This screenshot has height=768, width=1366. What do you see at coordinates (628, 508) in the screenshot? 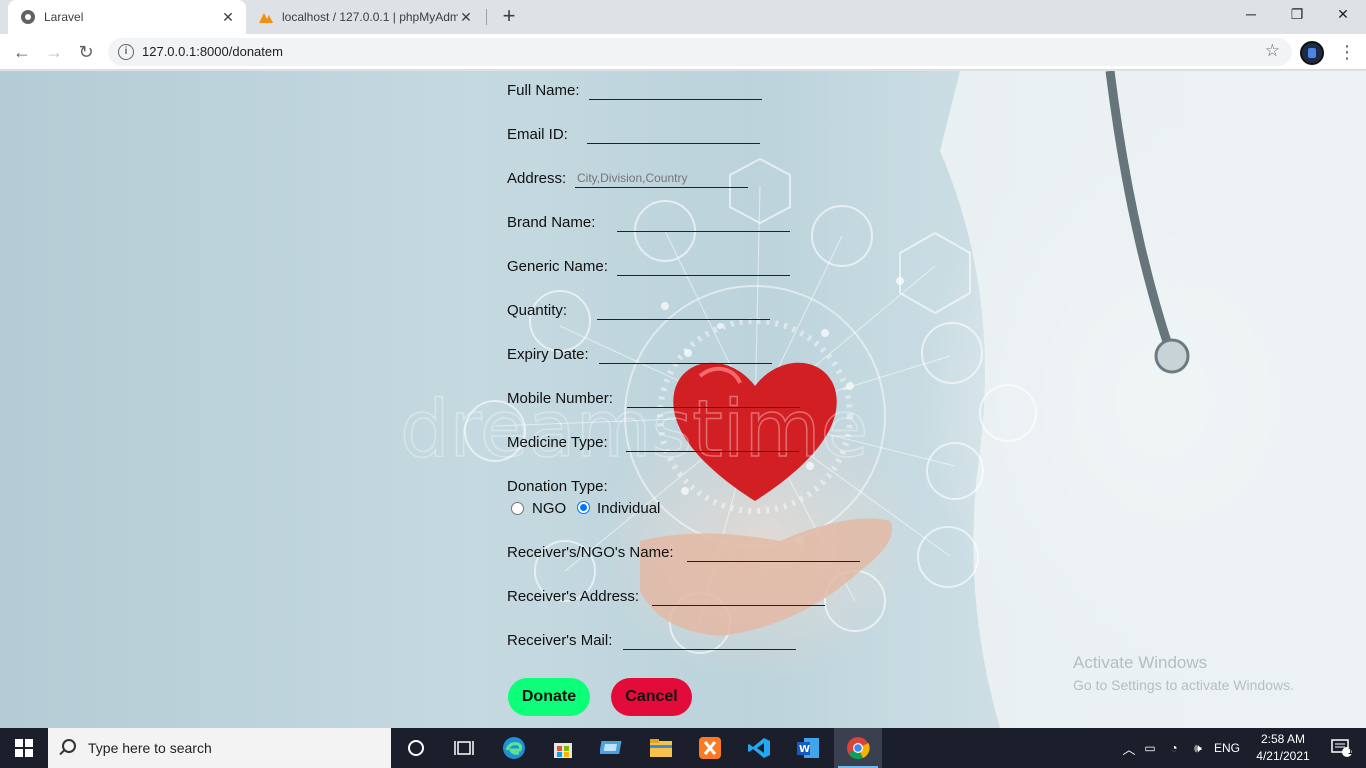
I see `individual-radio-label: Individual` at bounding box center [628, 508].